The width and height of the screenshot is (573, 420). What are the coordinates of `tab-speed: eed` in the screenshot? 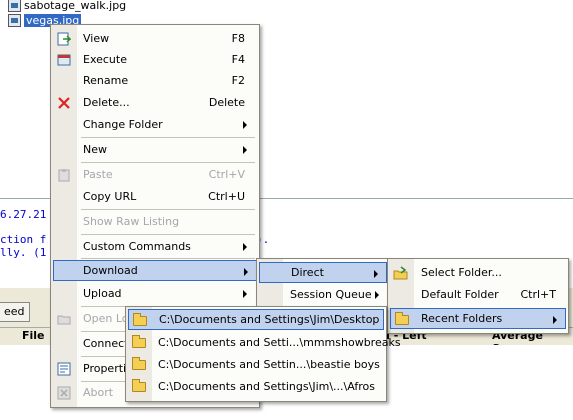 It's located at (15, 312).